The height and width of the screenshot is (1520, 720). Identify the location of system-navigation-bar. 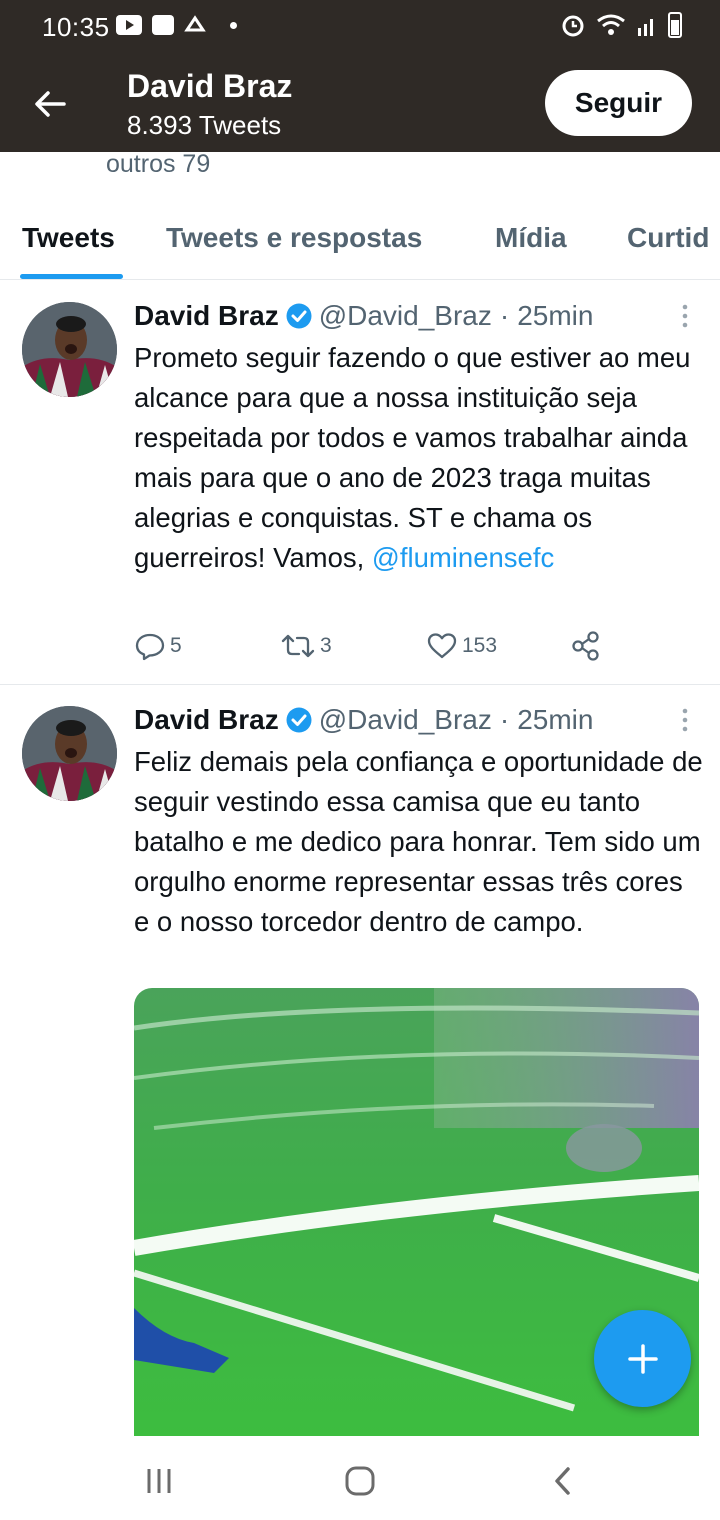
(360, 1478).